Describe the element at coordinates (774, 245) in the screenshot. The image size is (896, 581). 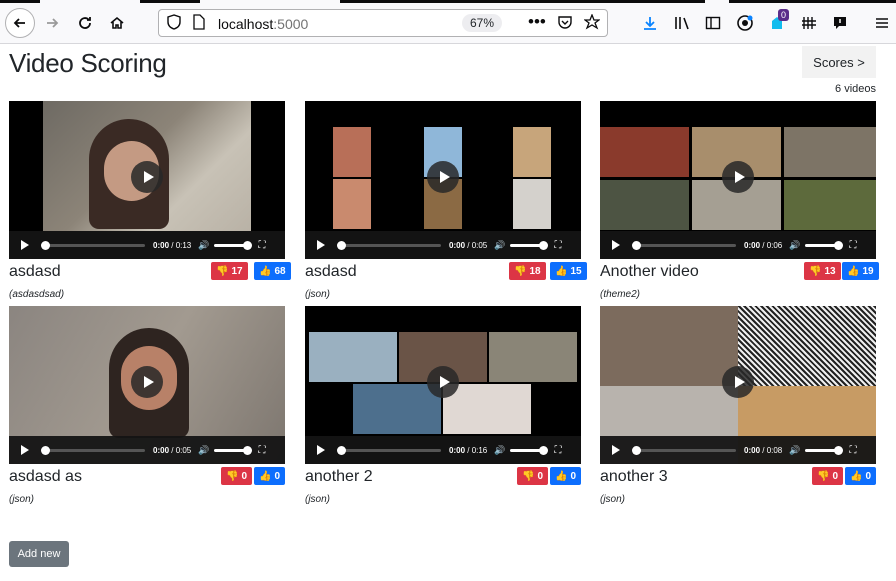
I see `duration: 0:06` at that location.